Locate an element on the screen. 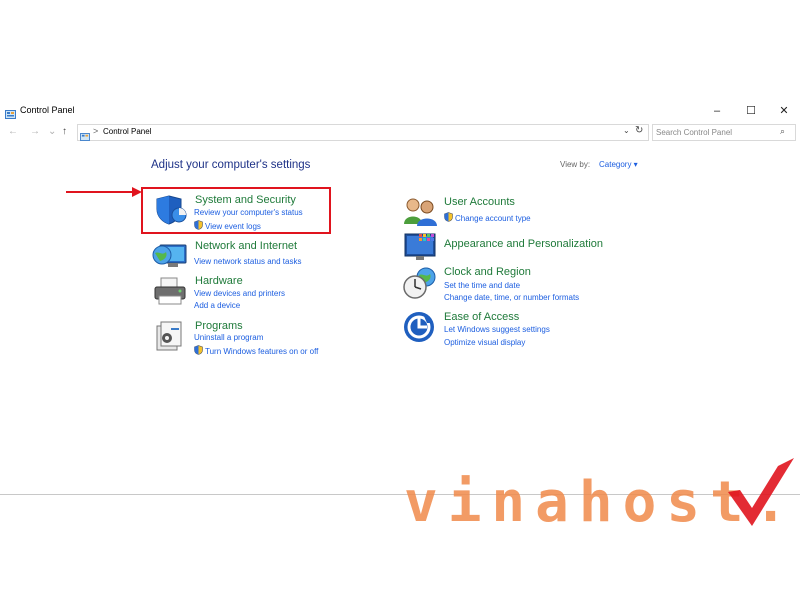 The height and width of the screenshot is (600, 800). clock-globe-icon is located at coordinates (420, 284).